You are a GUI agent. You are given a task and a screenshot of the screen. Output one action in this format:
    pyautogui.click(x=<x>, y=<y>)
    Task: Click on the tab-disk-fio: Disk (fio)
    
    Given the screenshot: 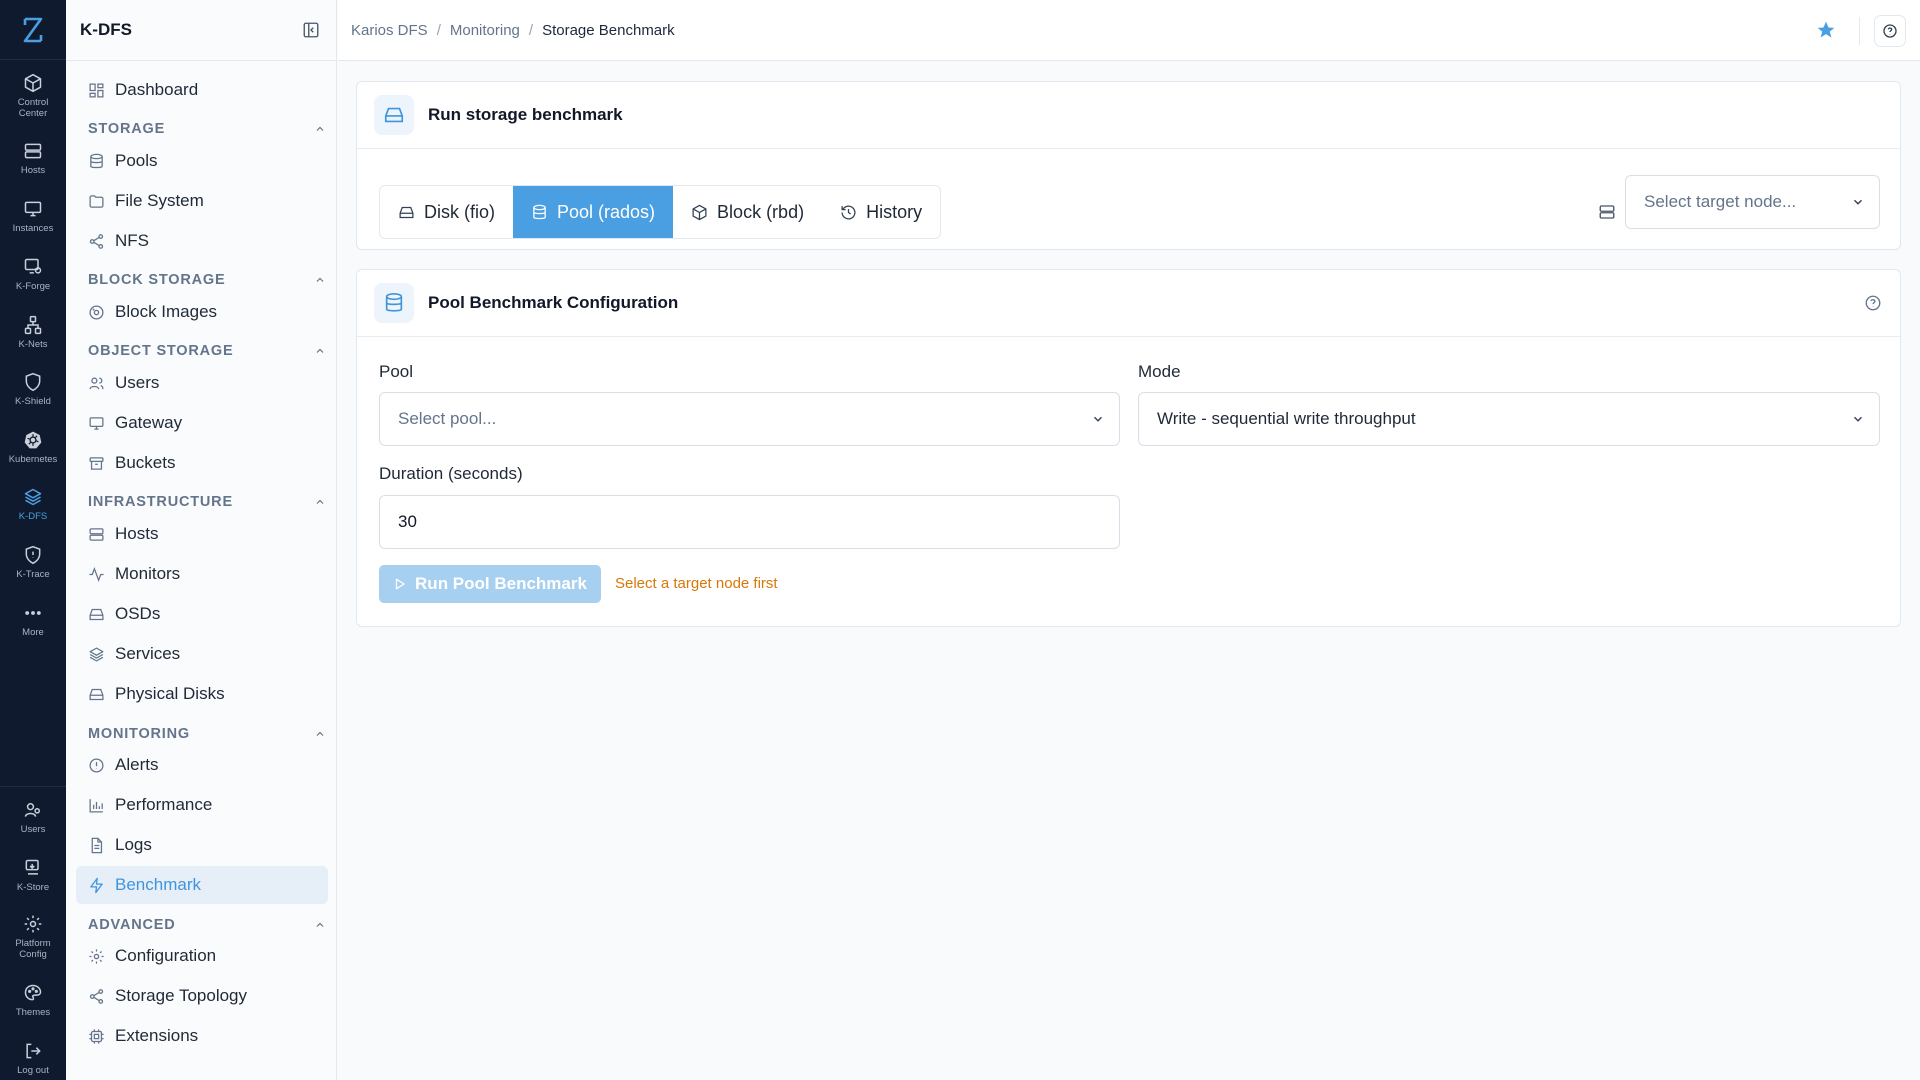 What is the action you would take?
    pyautogui.click(x=446, y=212)
    